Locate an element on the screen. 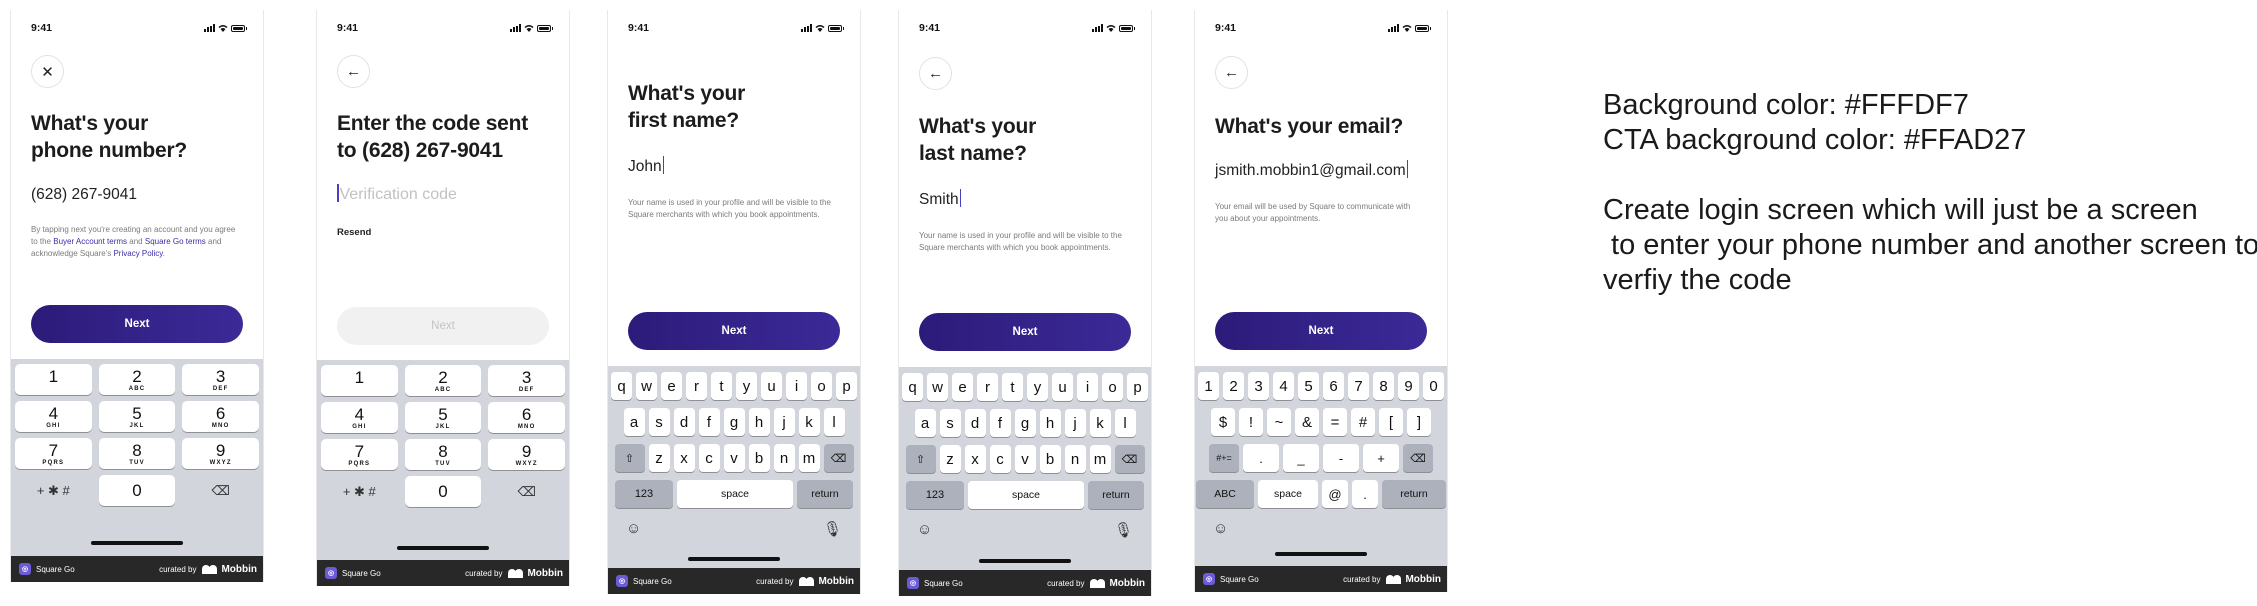 The width and height of the screenshot is (2257, 606). key-j: j is located at coordinates (784, 422).